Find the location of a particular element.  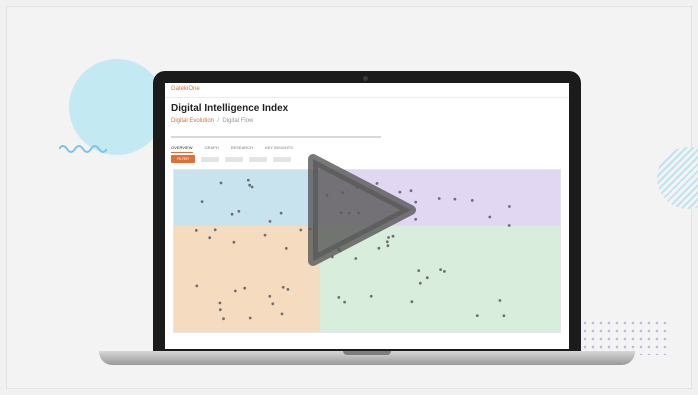

laptop-base-notch is located at coordinates (367, 353).